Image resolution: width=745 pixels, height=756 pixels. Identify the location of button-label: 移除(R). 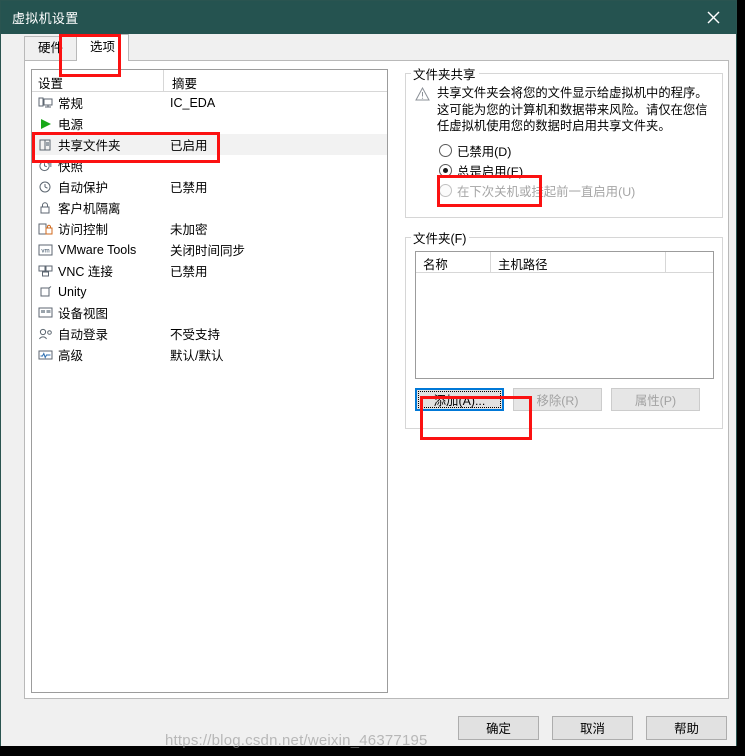
(557, 400).